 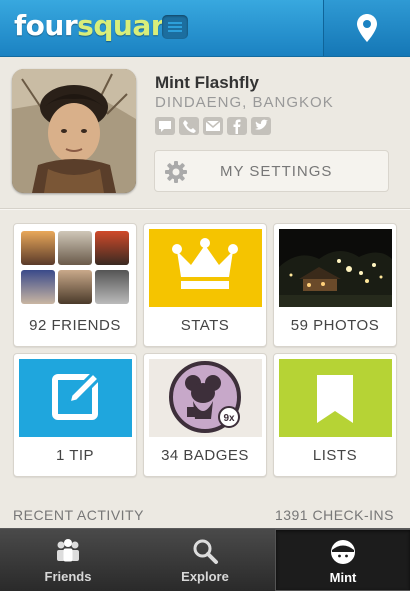 What do you see at coordinates (276, 171) in the screenshot?
I see `my-settings-label: MY SETTINGS` at bounding box center [276, 171].